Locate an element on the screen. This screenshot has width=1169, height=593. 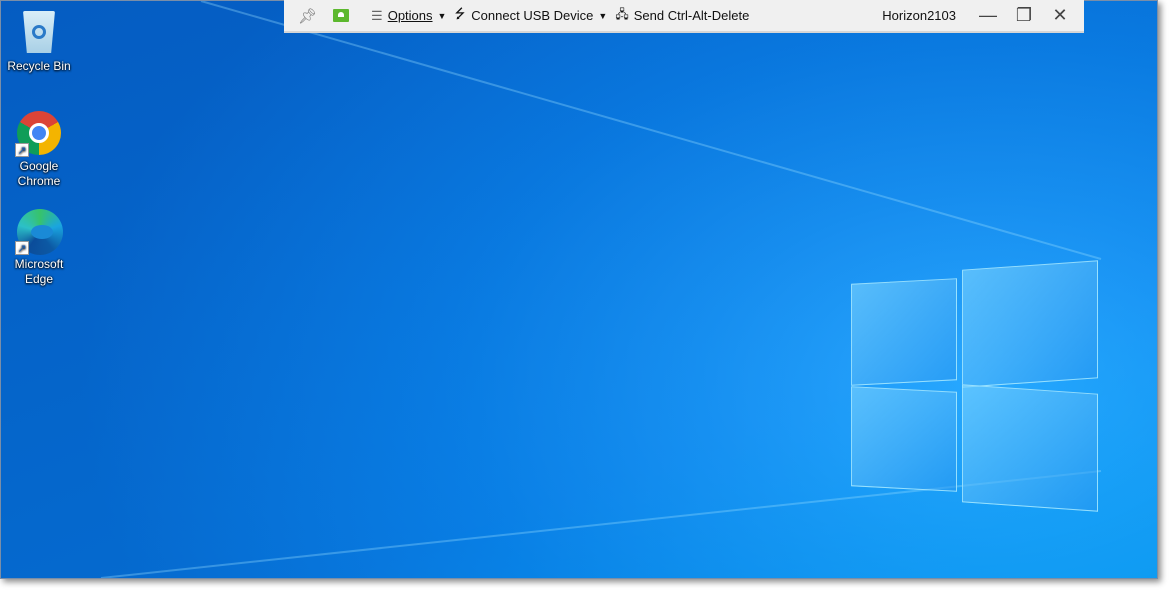
edge-icon: ↗ is located at coordinates (39, 231).